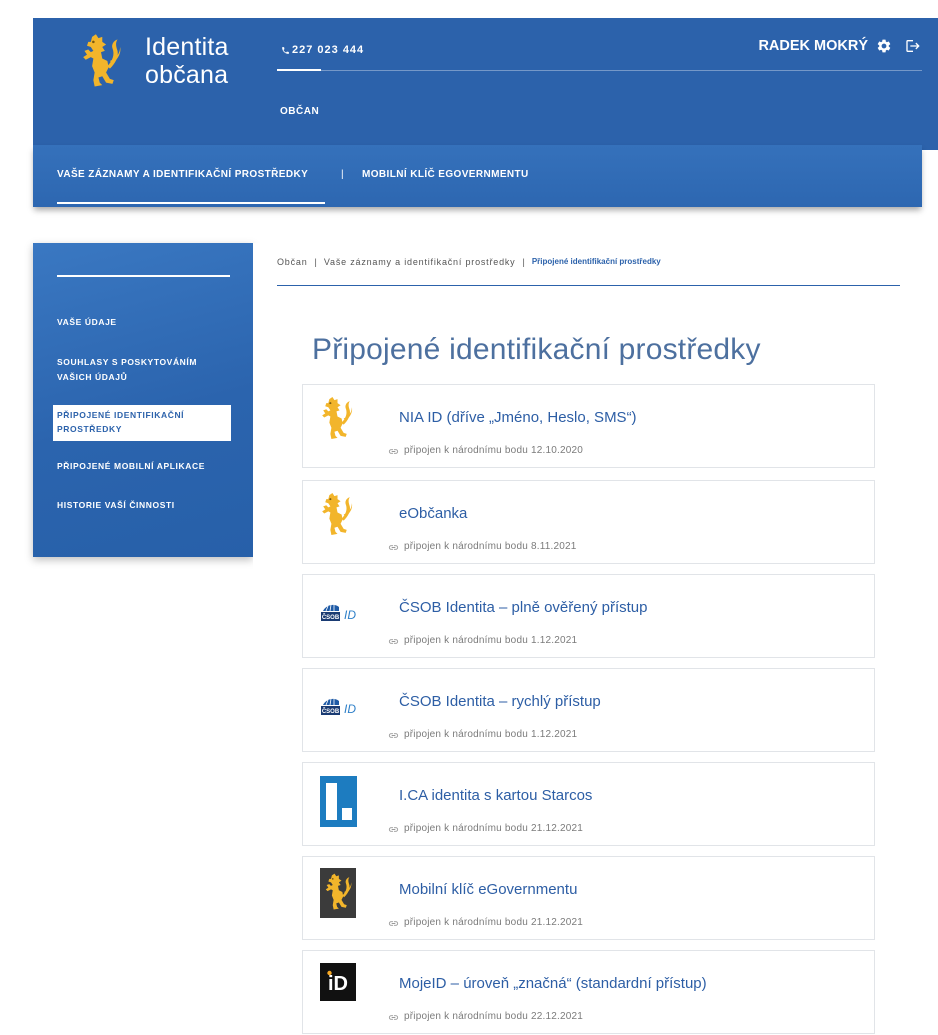 The width and height of the screenshot is (938, 1035). I want to click on logout-icon, so click(913, 46).